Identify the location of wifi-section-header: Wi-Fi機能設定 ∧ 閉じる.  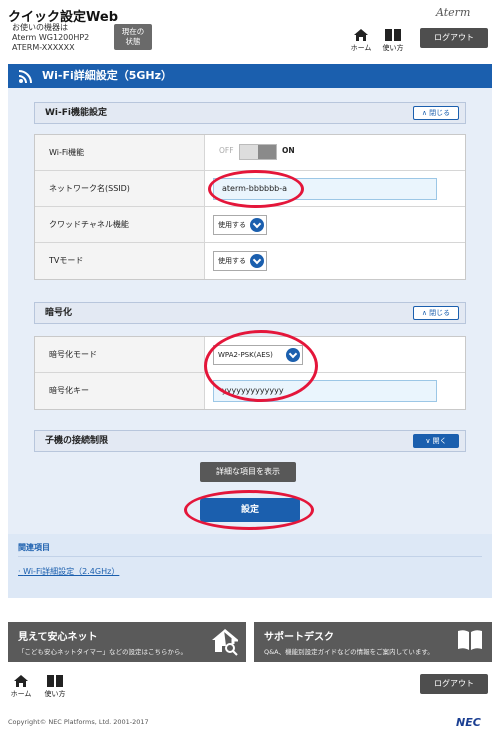
(250, 113).